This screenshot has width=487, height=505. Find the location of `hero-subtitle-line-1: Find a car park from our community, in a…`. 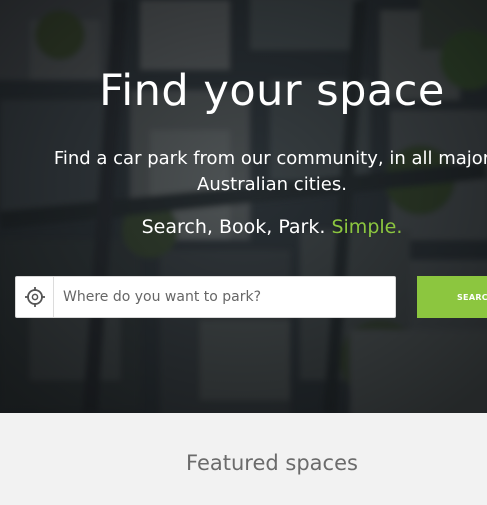

hero-subtitle-line-1: Find a car park from our community, in a… is located at coordinates (270, 158).